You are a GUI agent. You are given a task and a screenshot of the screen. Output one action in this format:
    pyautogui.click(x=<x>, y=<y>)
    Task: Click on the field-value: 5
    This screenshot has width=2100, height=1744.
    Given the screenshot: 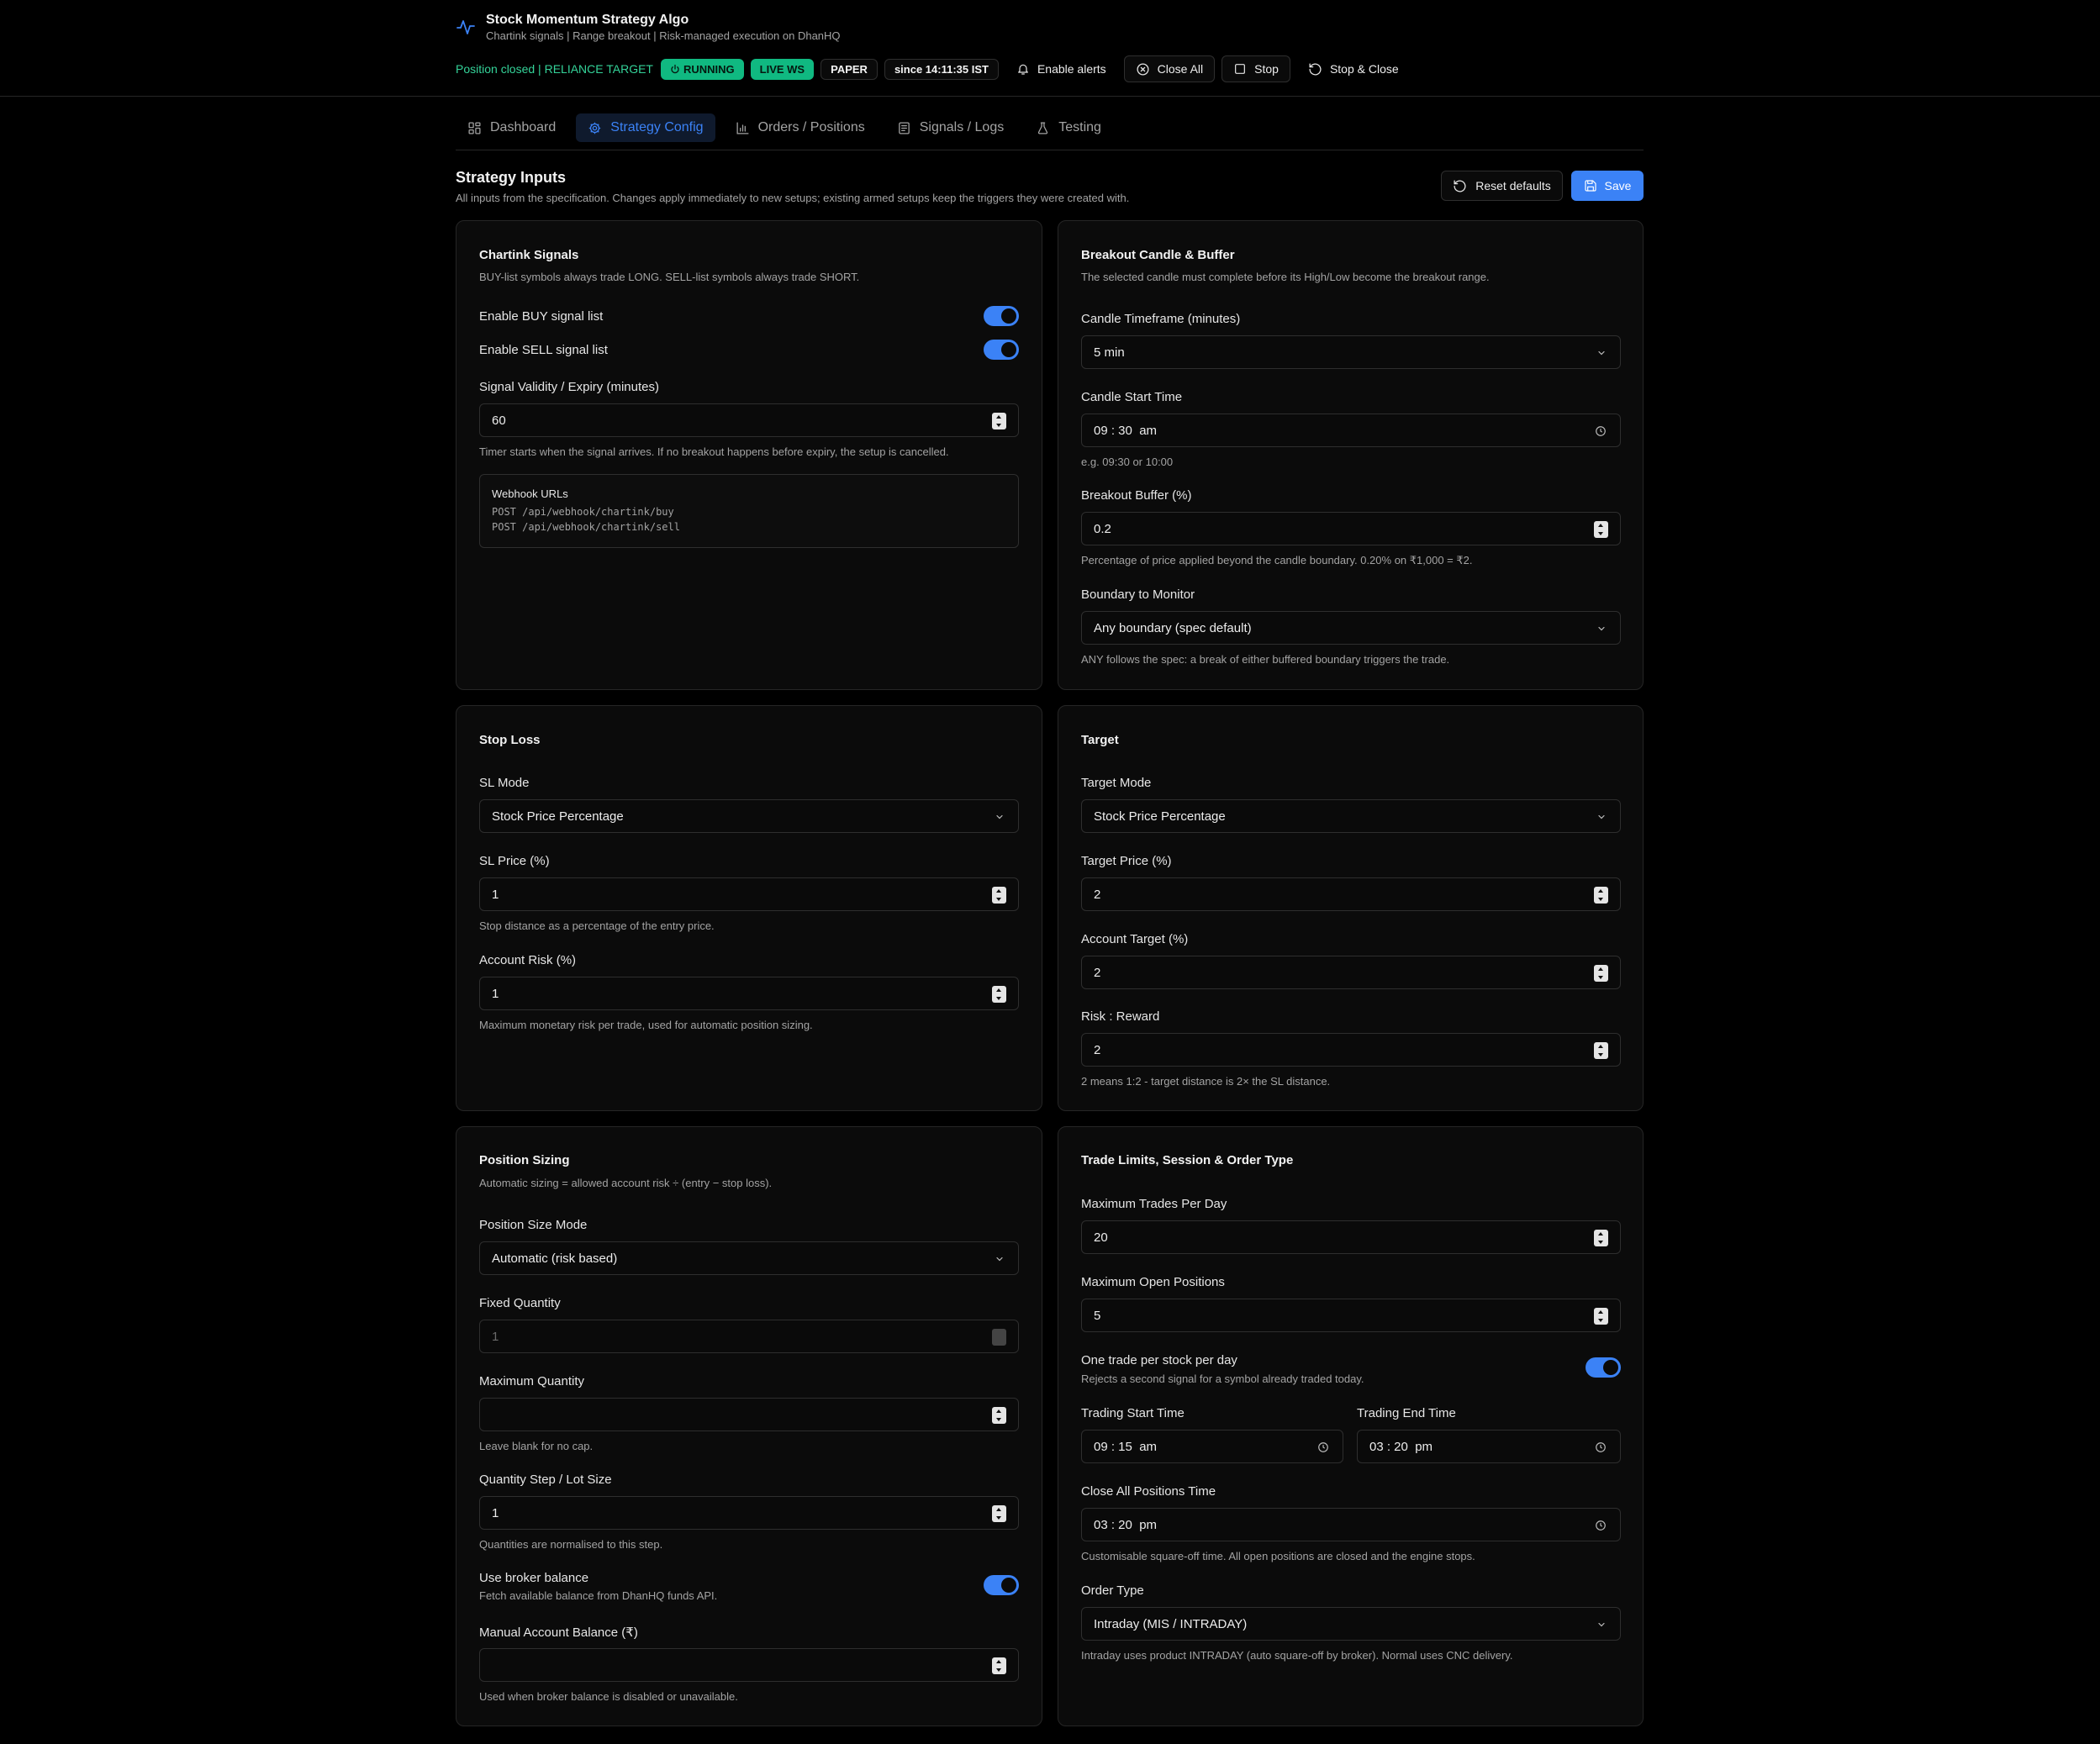 What is the action you would take?
    pyautogui.click(x=1097, y=1315)
    